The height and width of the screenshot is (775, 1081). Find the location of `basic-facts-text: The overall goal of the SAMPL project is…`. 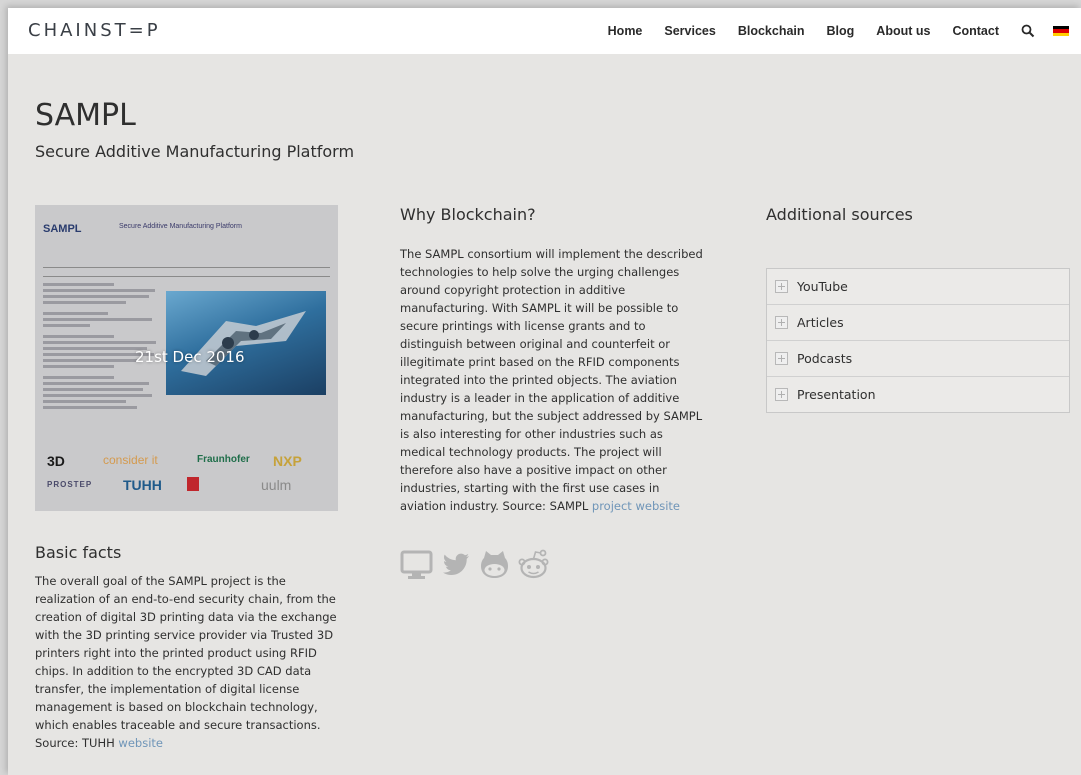

basic-facts-text: The overall goal of the SAMPL project is… is located at coordinates (188, 662).